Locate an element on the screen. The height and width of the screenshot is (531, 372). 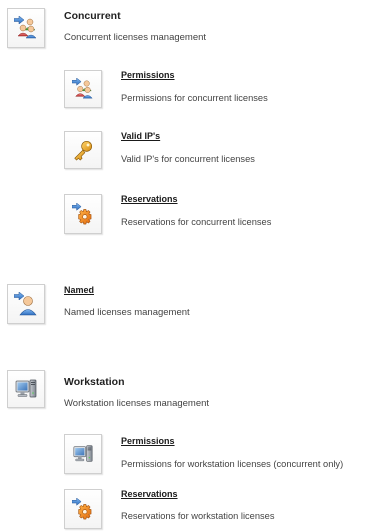
workstation-reservations-description: Reservations for workstation licenses is located at coordinates (198, 516).